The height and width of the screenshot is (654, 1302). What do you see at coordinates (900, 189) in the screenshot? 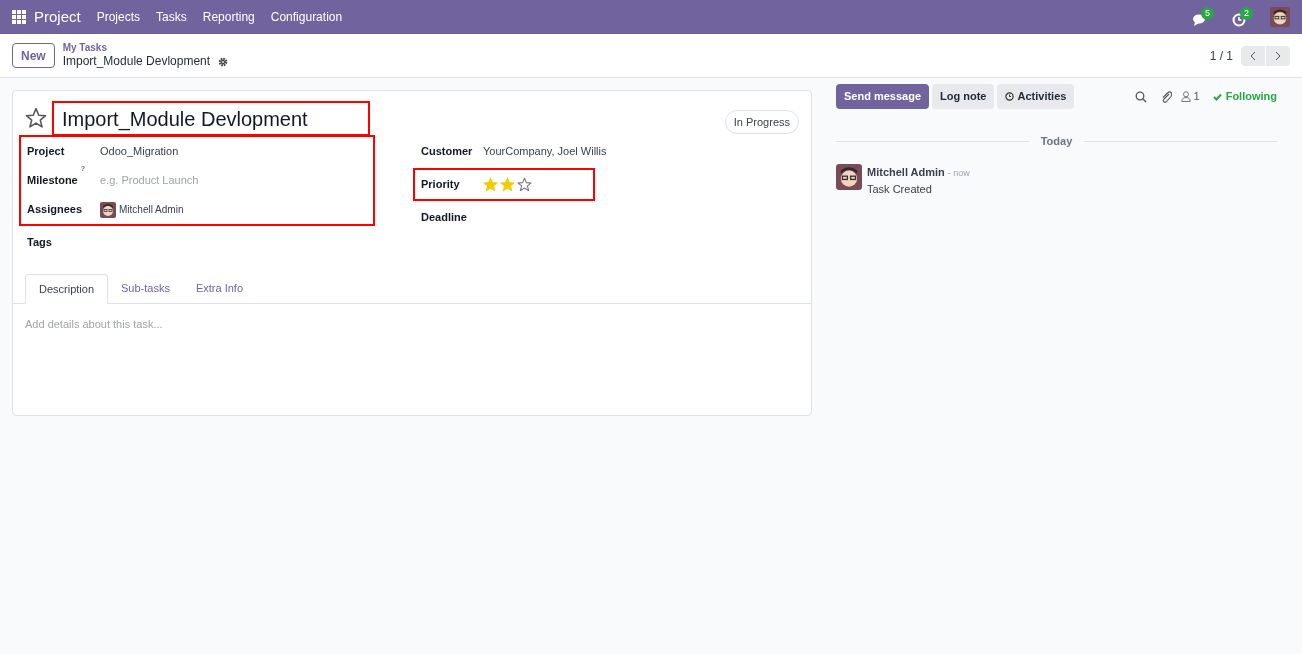
I see `message-body: Task Created` at bounding box center [900, 189].